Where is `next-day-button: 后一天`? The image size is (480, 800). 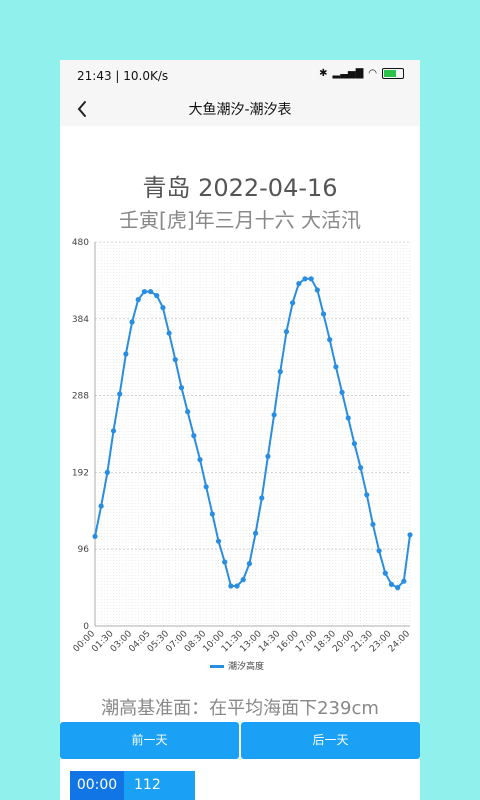 next-day-button: 后一天 is located at coordinates (330, 740).